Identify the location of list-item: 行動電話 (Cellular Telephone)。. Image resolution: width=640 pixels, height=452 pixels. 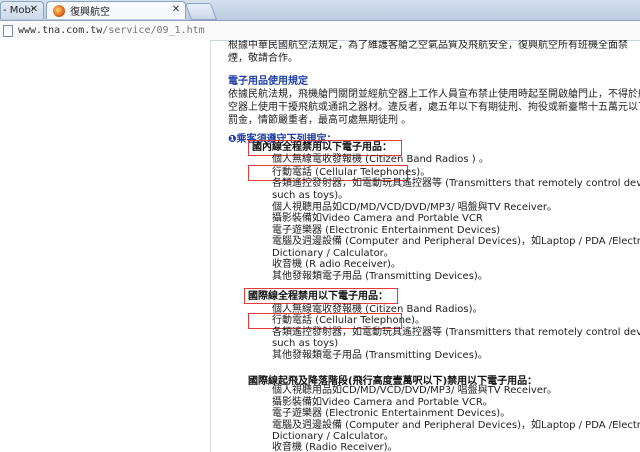
(348, 320).